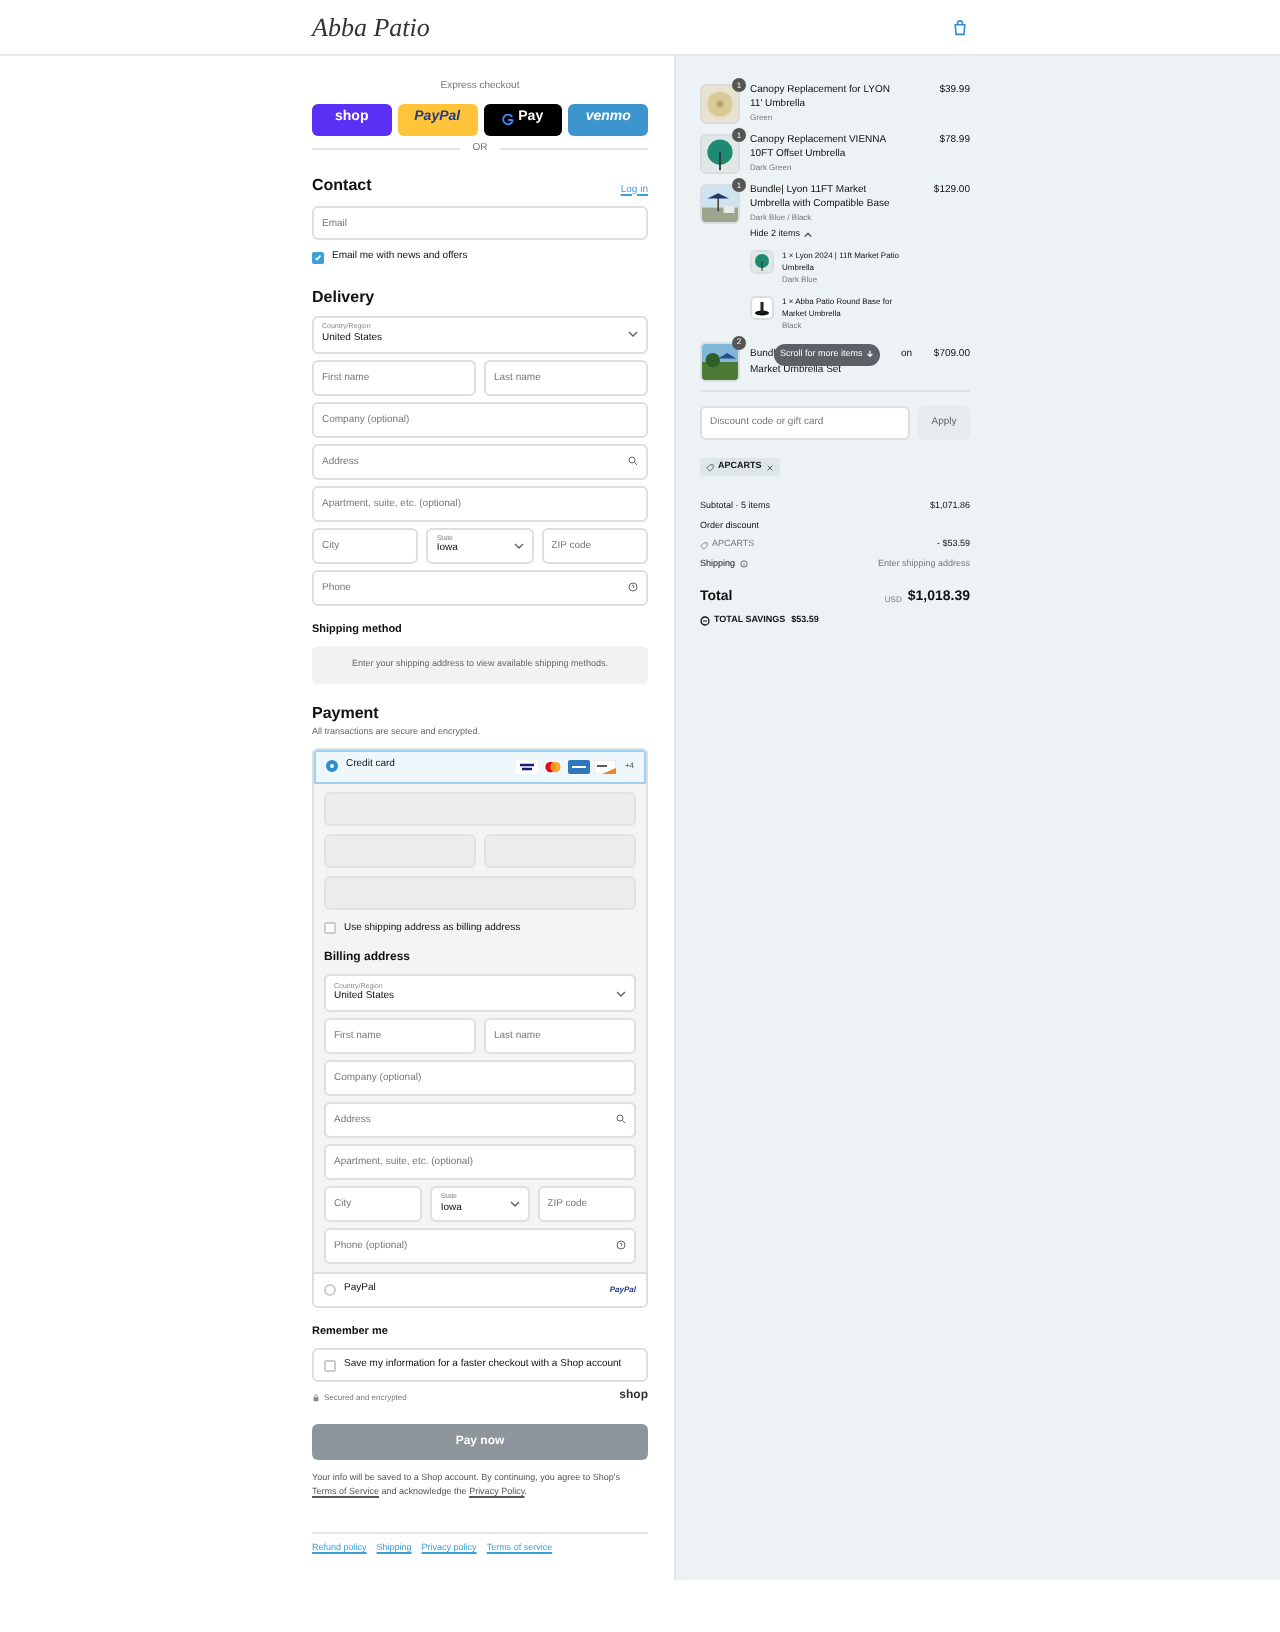  What do you see at coordinates (346, 713) in the screenshot?
I see `section-title: Payment` at bounding box center [346, 713].